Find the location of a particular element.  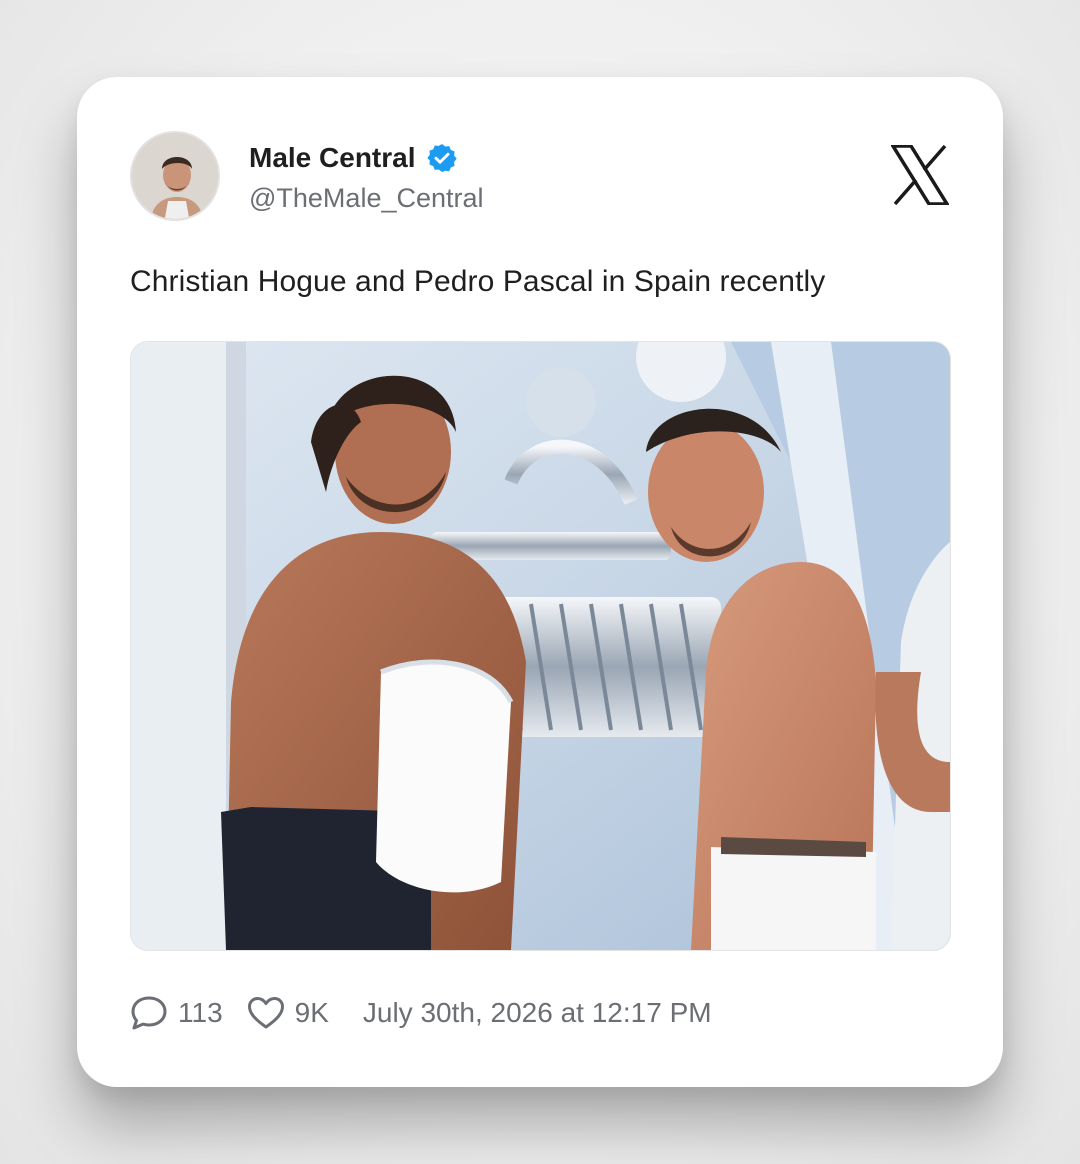

verified-badge-icon is located at coordinates (441, 158).